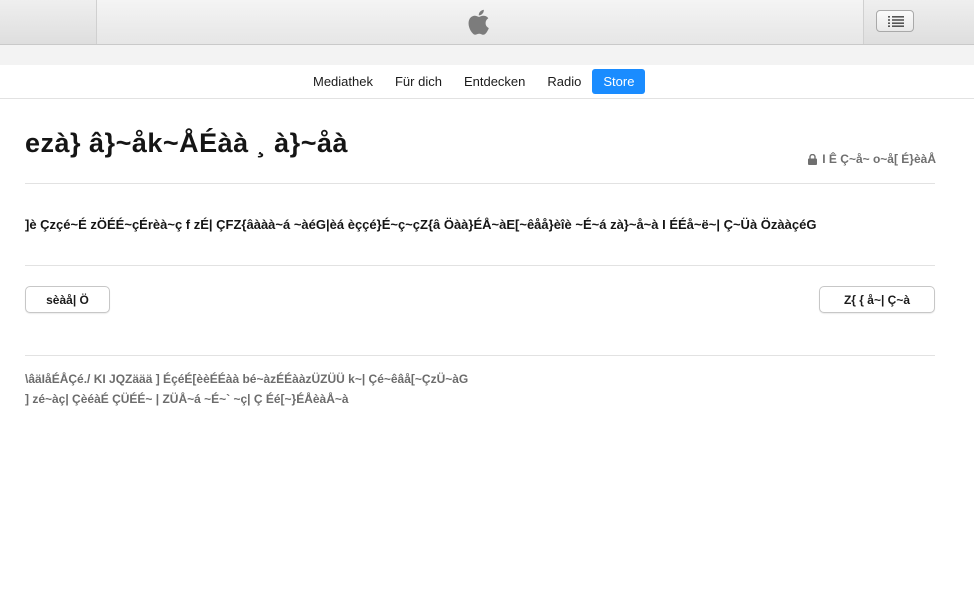 Image resolution: width=974 pixels, height=589 pixels. Describe the element at coordinates (619, 81) in the screenshot. I see `tab-store: Store` at that location.